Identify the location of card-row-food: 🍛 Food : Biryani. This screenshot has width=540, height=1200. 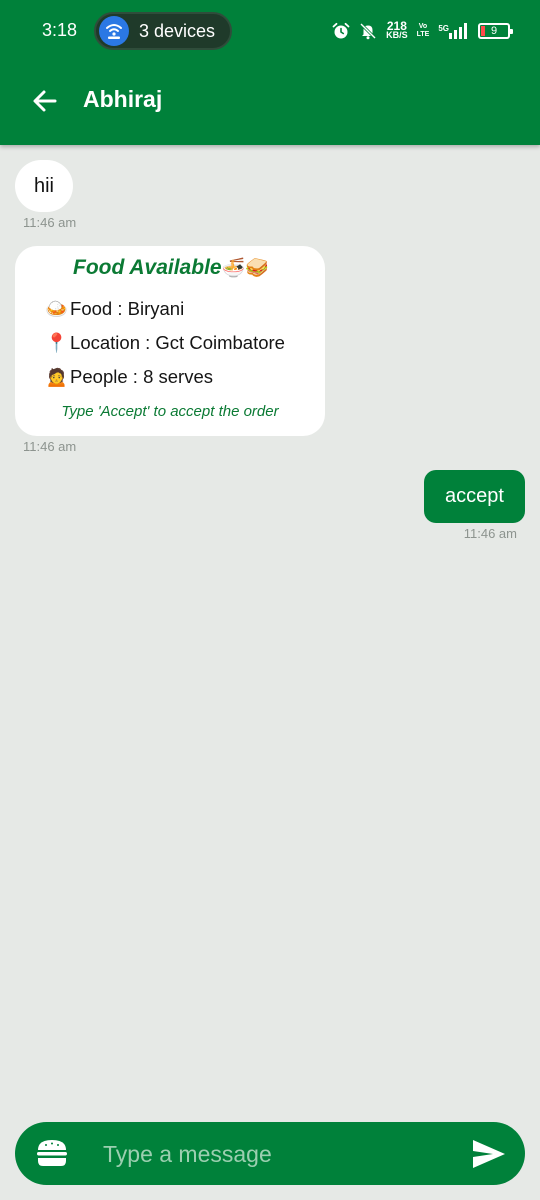
(115, 308).